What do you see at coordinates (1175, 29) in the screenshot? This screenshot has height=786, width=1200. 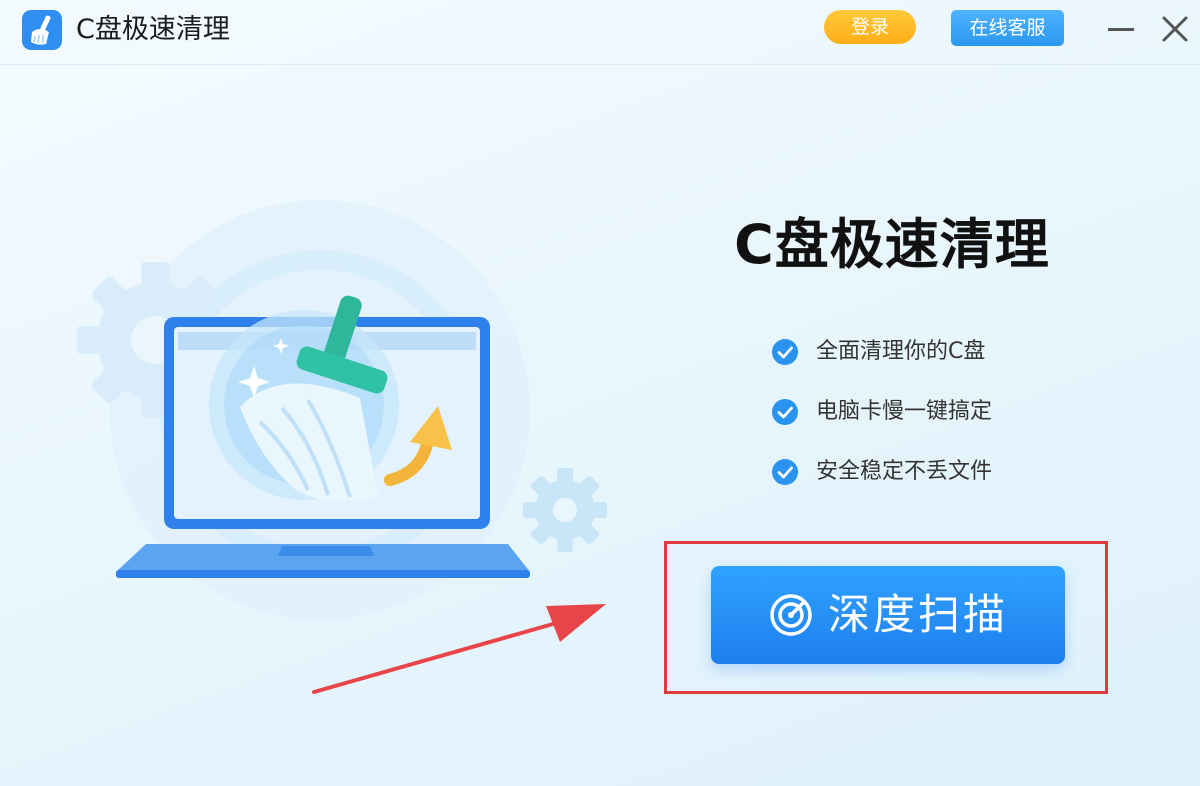 I see `close-icon` at bounding box center [1175, 29].